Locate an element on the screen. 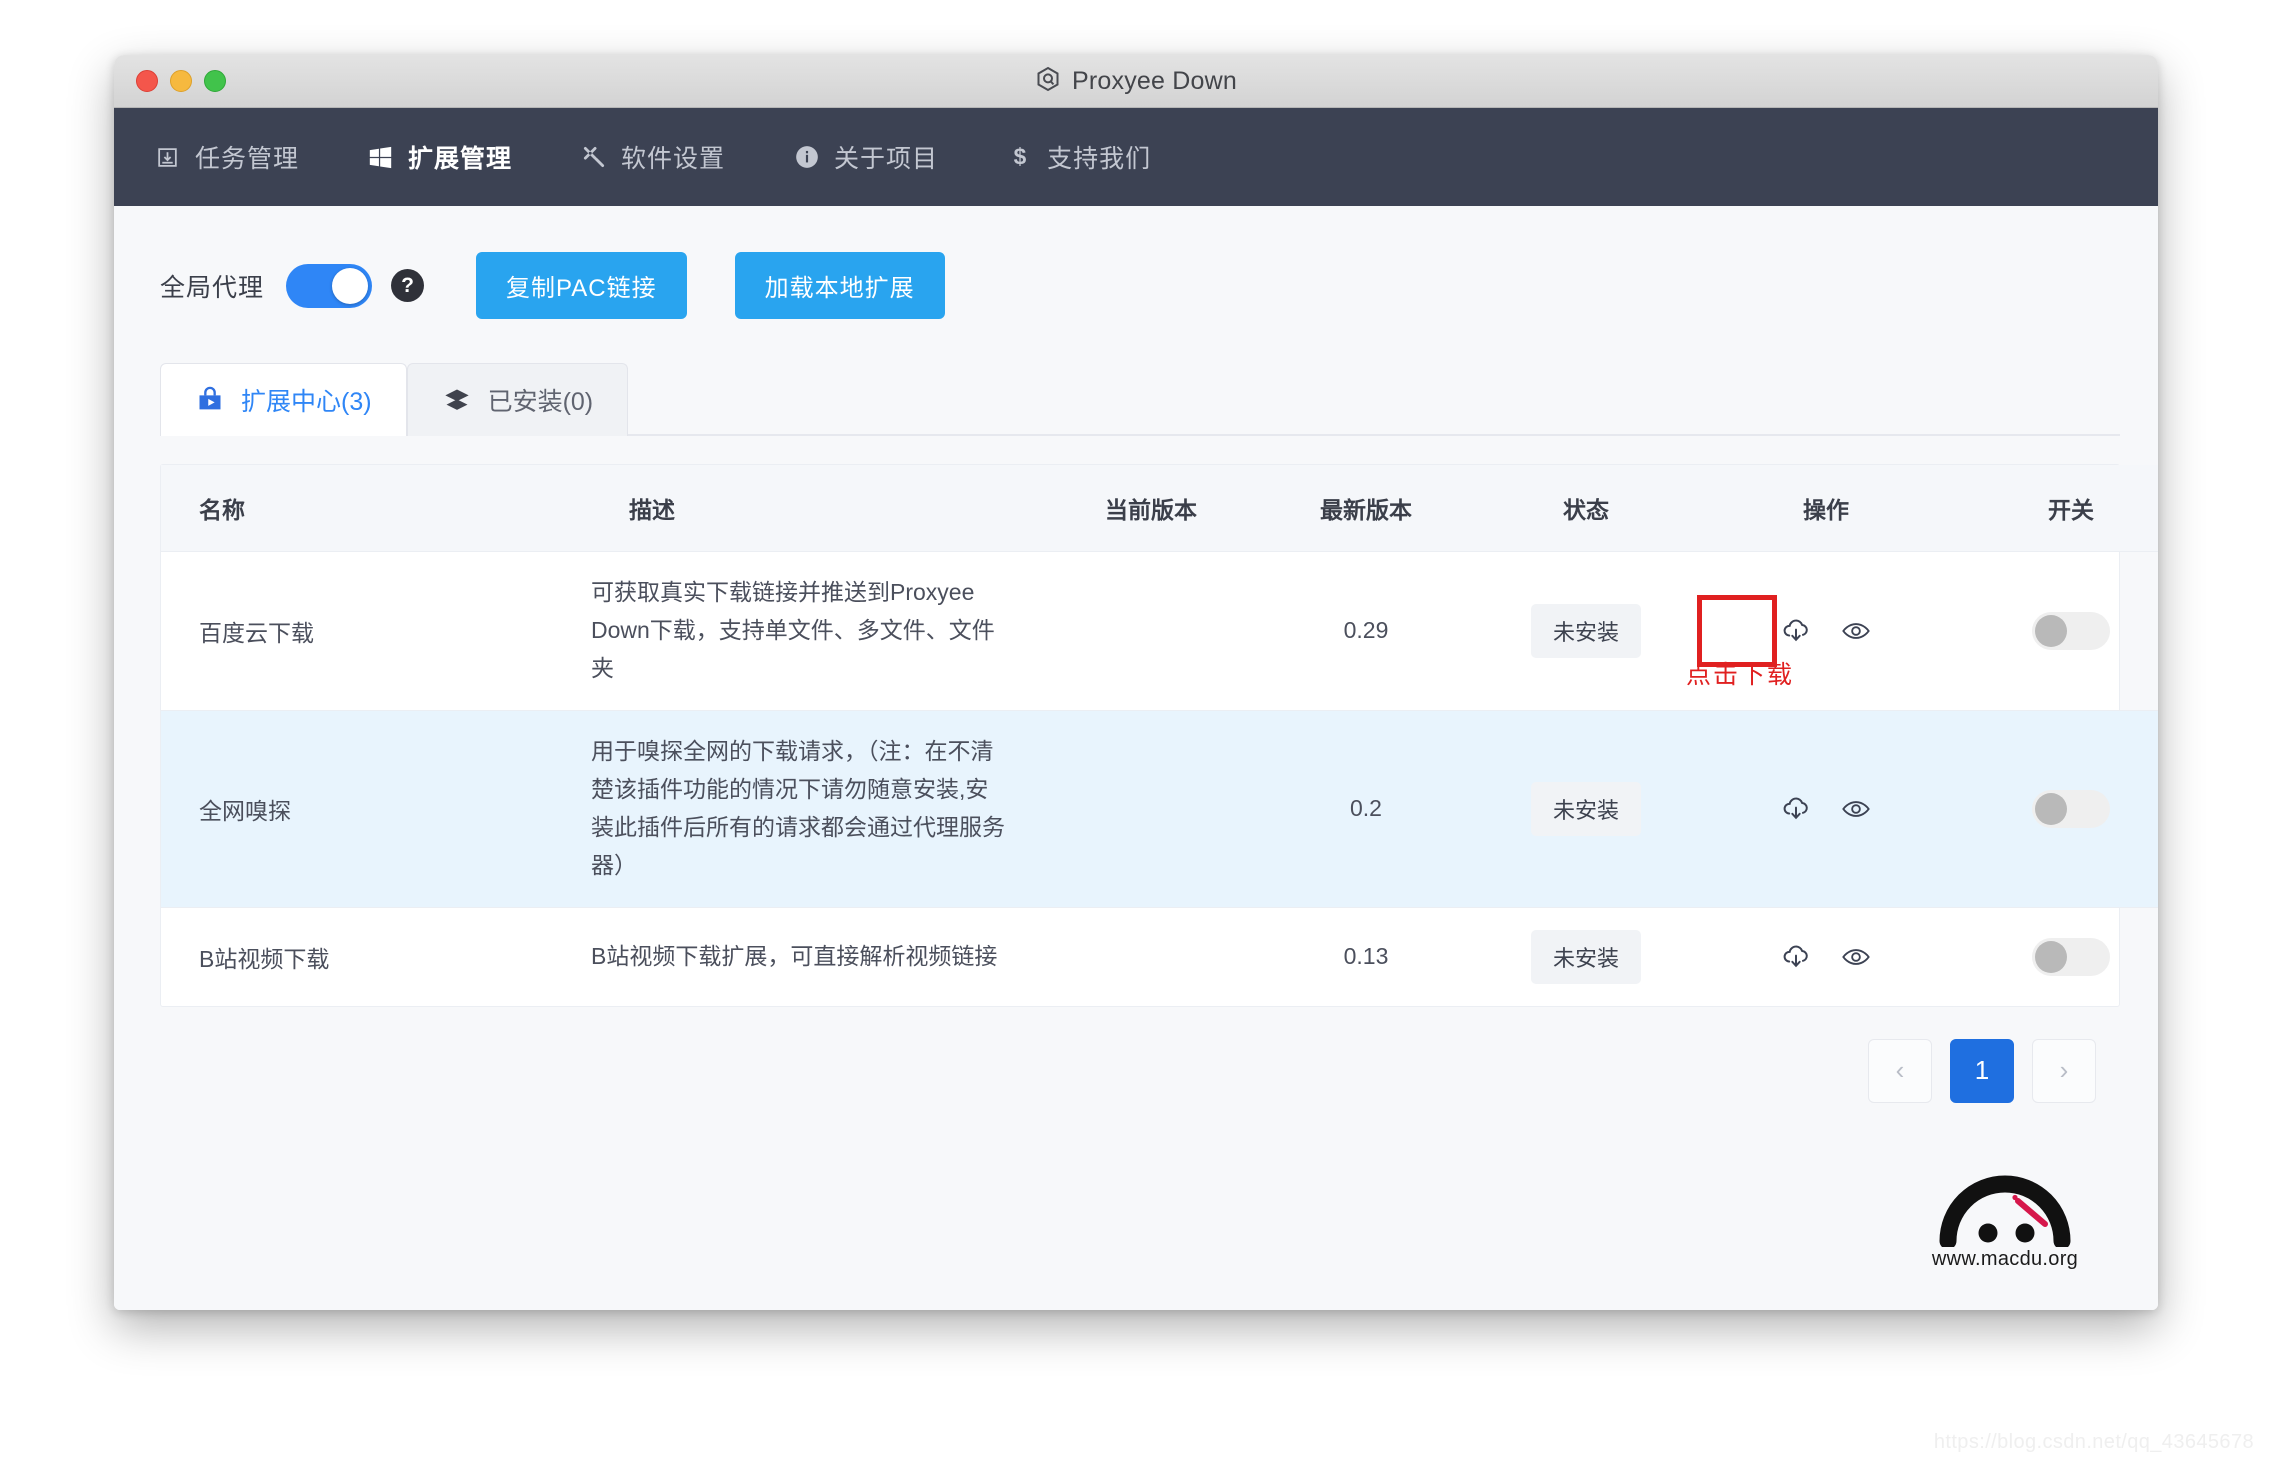 The height and width of the screenshot is (1468, 2272). blog-url-watermark: https://blog.csdn.net/qq_43645678 is located at coordinates (2093, 1442).